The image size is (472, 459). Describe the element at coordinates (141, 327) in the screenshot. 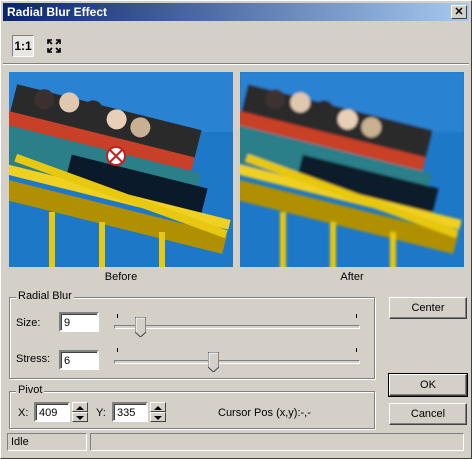

I see `size-slider-thumb` at that location.